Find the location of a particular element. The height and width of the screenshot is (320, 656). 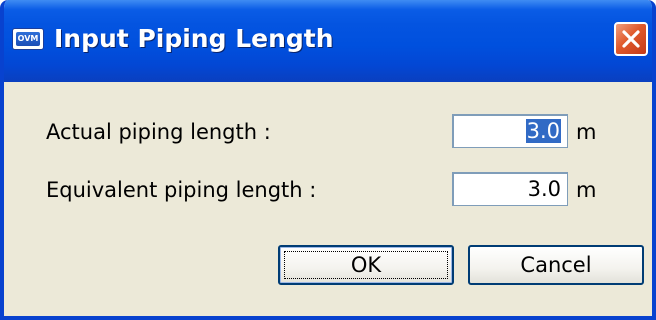

actual-length-input: 3.0 is located at coordinates (510, 131).